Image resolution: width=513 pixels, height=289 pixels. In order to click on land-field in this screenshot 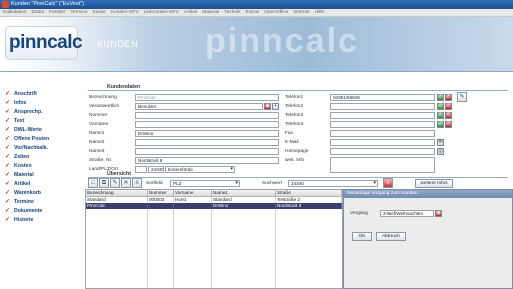, I will do `click(141, 169)`.